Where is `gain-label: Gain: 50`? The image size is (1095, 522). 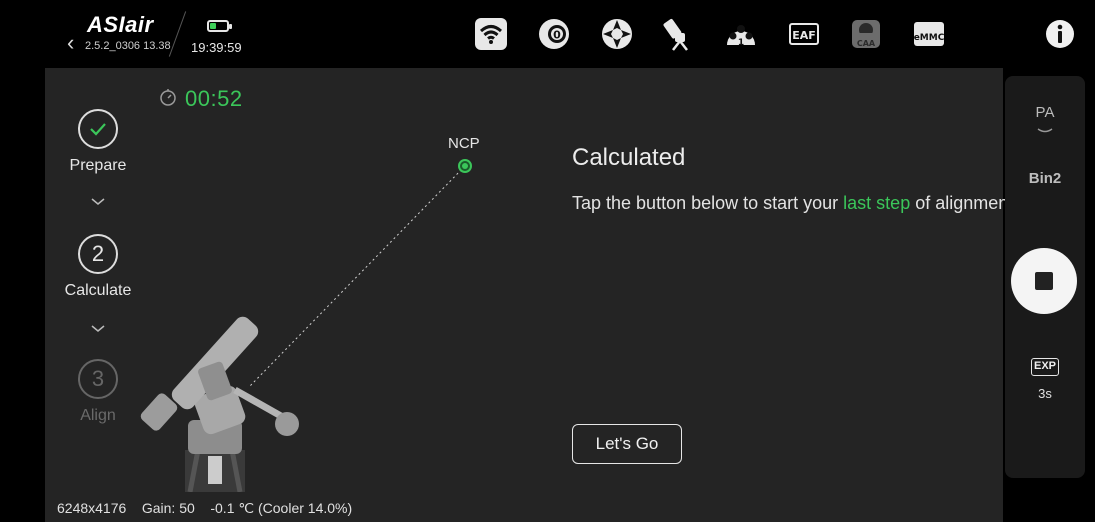 gain-label: Gain: 50 is located at coordinates (168, 508).